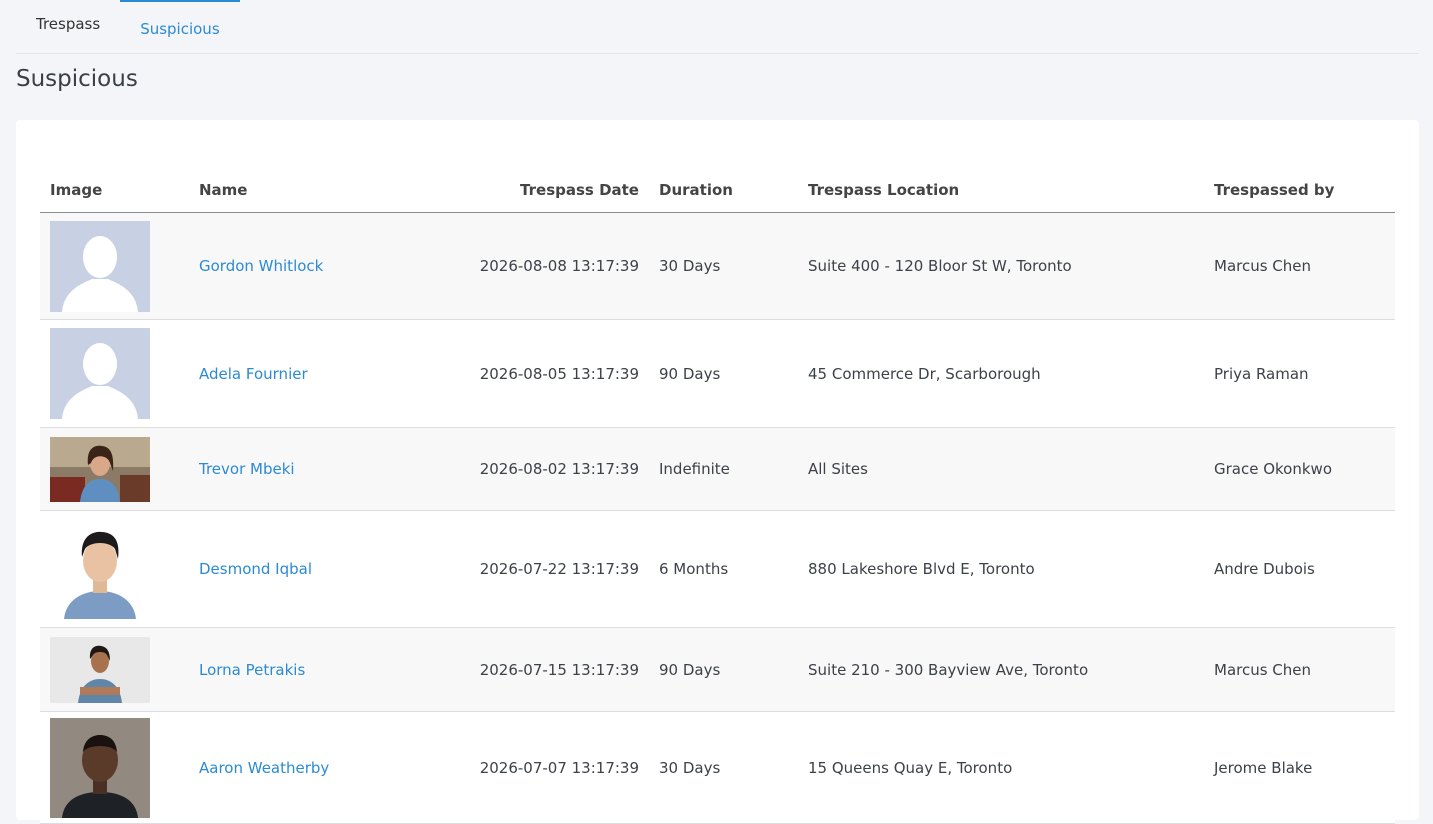 The height and width of the screenshot is (824, 1433). Describe the element at coordinates (1001, 469) in the screenshot. I see `row-location-cell: All Sites` at that location.